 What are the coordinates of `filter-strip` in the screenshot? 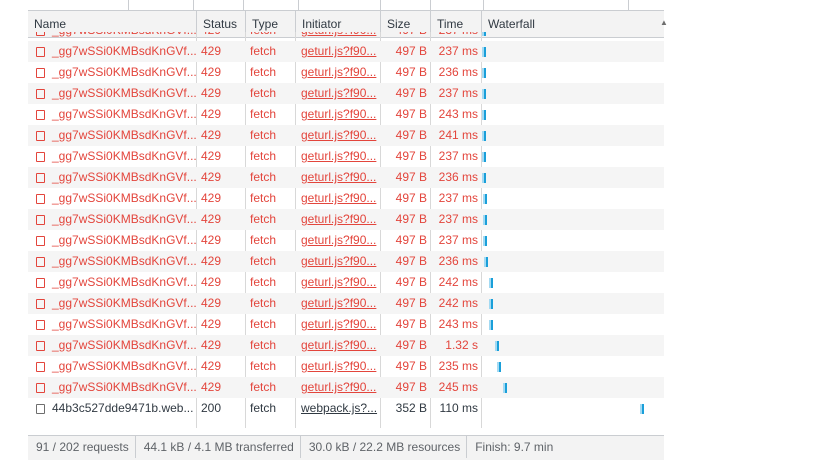 It's located at (346, 5).